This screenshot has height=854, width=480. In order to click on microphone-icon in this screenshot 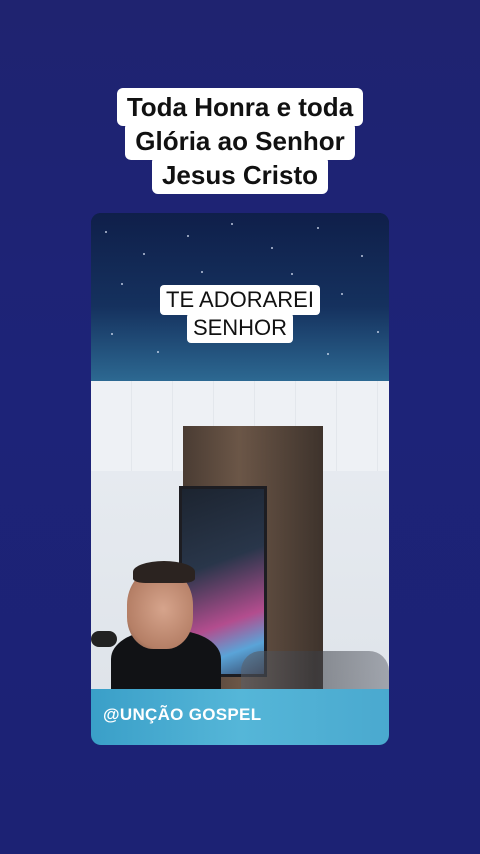, I will do `click(104, 639)`.